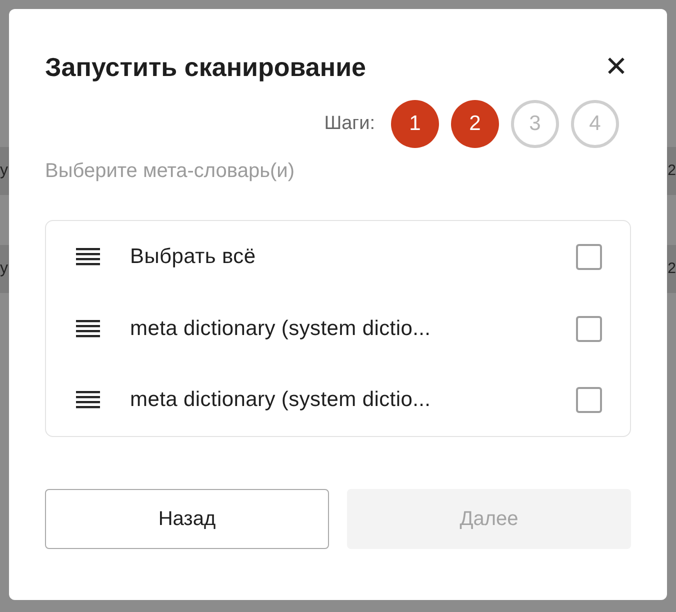 This screenshot has height=612, width=676. I want to click on back-button: Назад, so click(187, 519).